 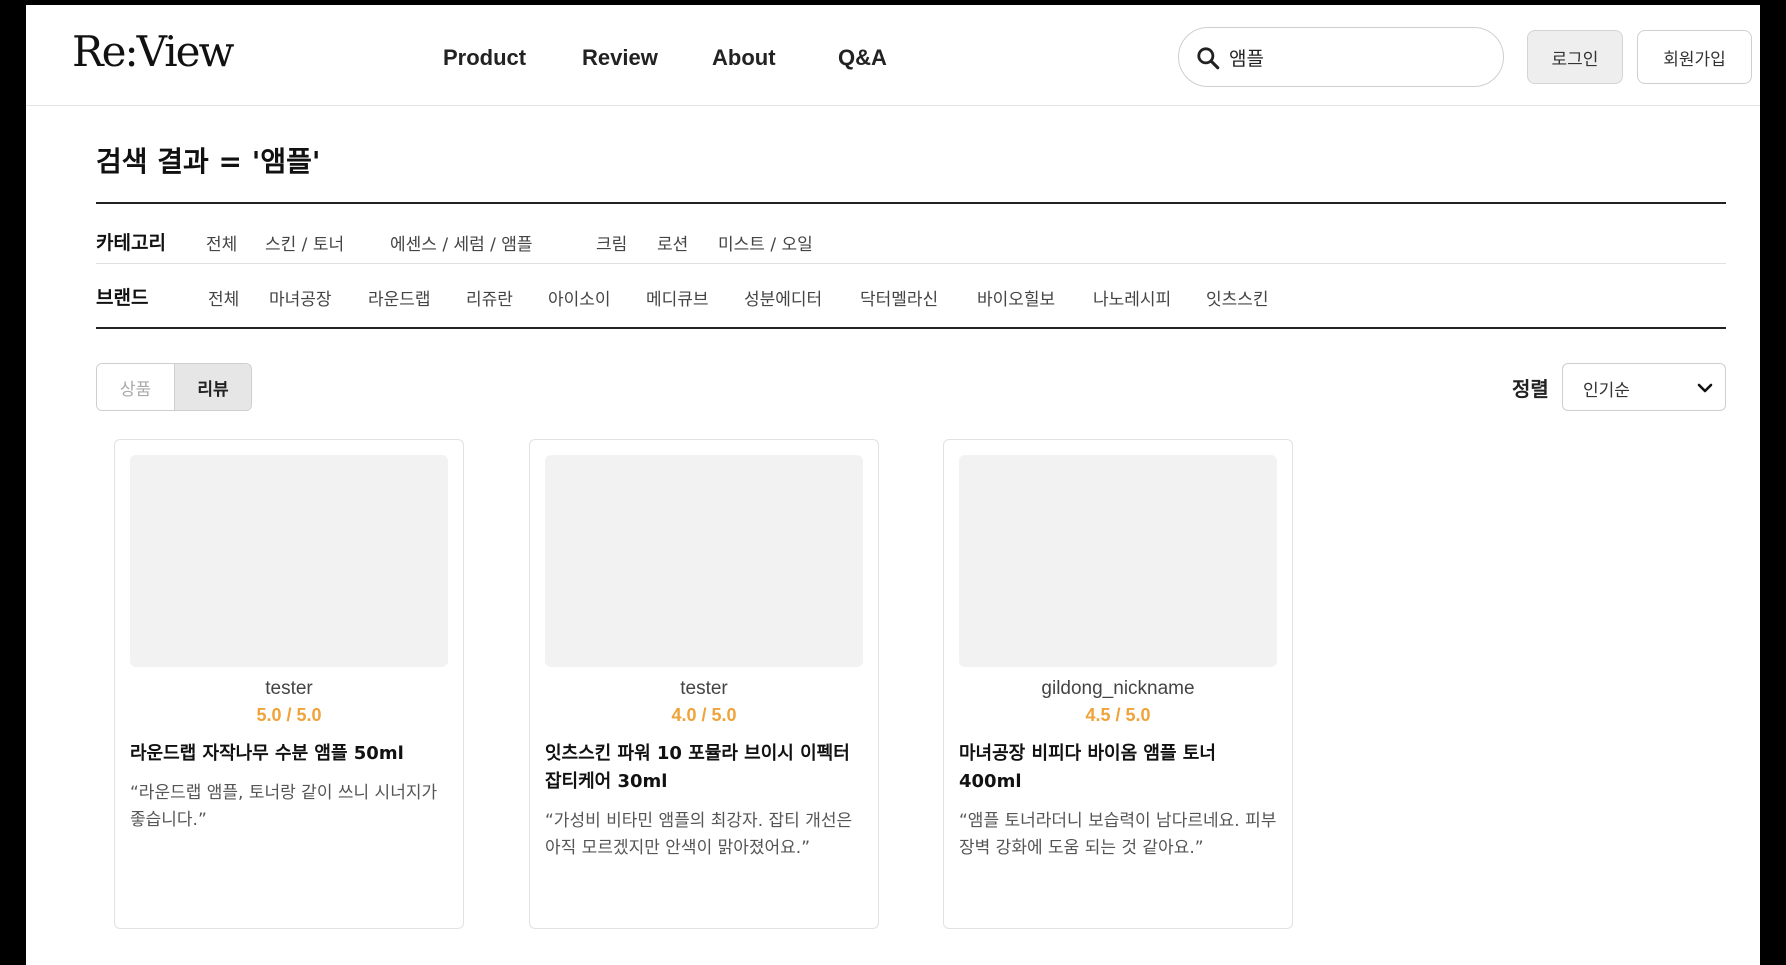 What do you see at coordinates (1644, 387) in the screenshot?
I see `sort-select: 인기순` at bounding box center [1644, 387].